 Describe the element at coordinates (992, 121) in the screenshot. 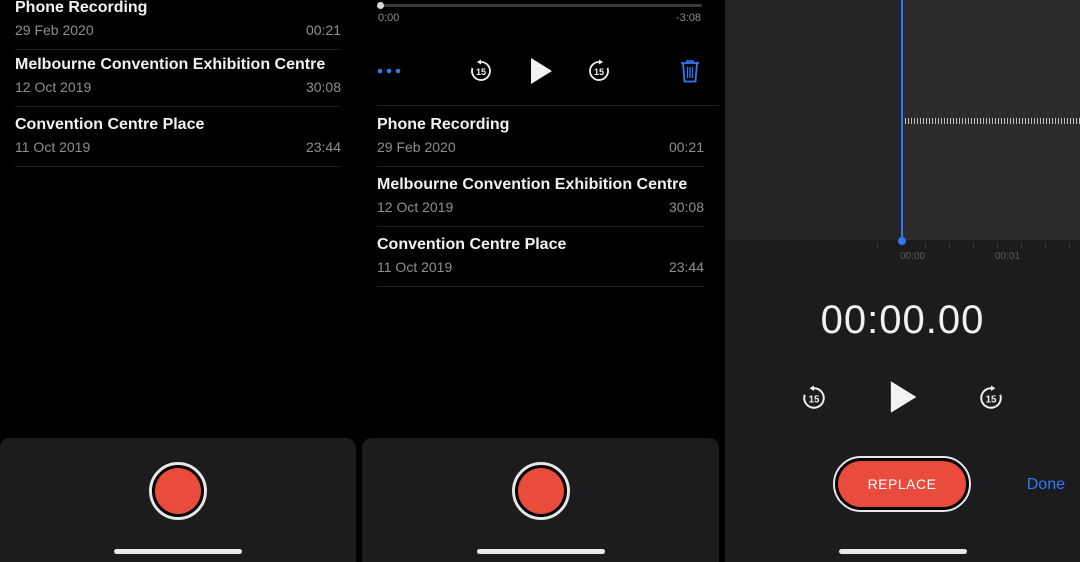

I see `waveform` at that location.